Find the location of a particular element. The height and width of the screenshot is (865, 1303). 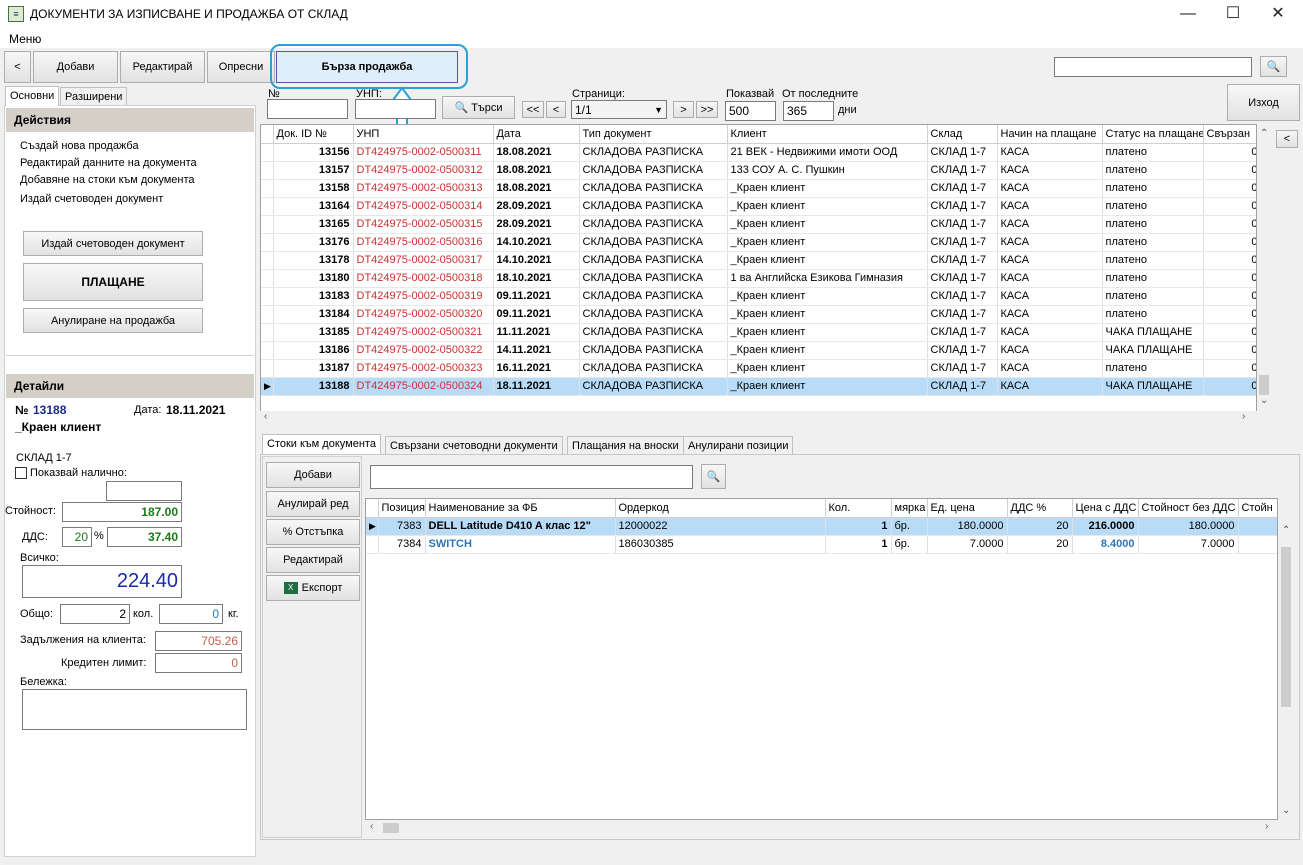

bottom-tab: Анулирани позиции is located at coordinates (738, 445).